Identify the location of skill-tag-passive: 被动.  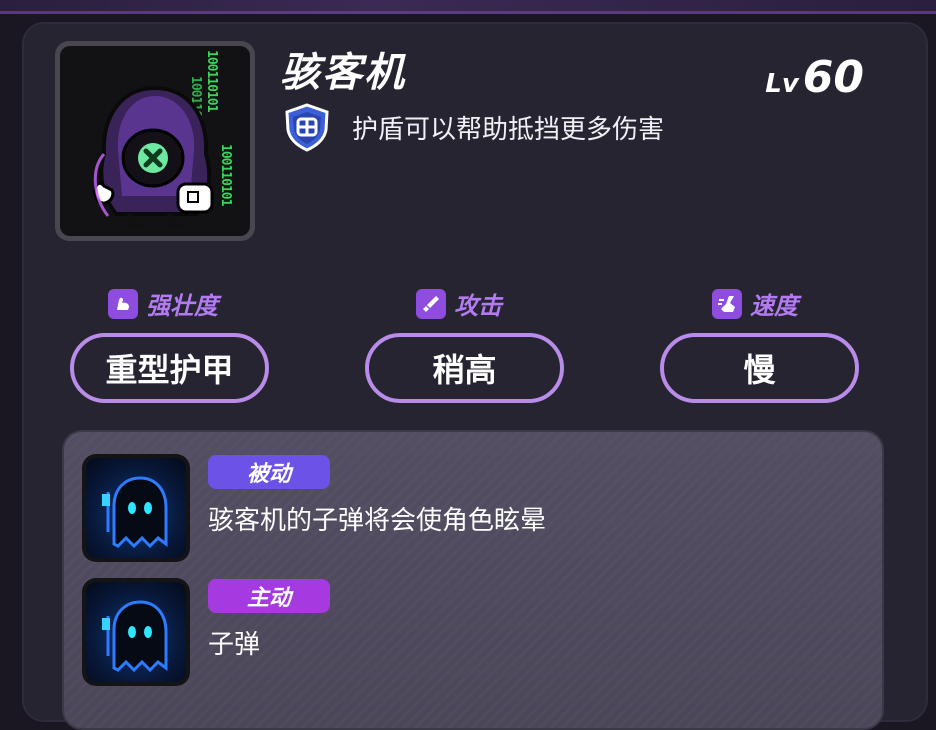
(269, 472).